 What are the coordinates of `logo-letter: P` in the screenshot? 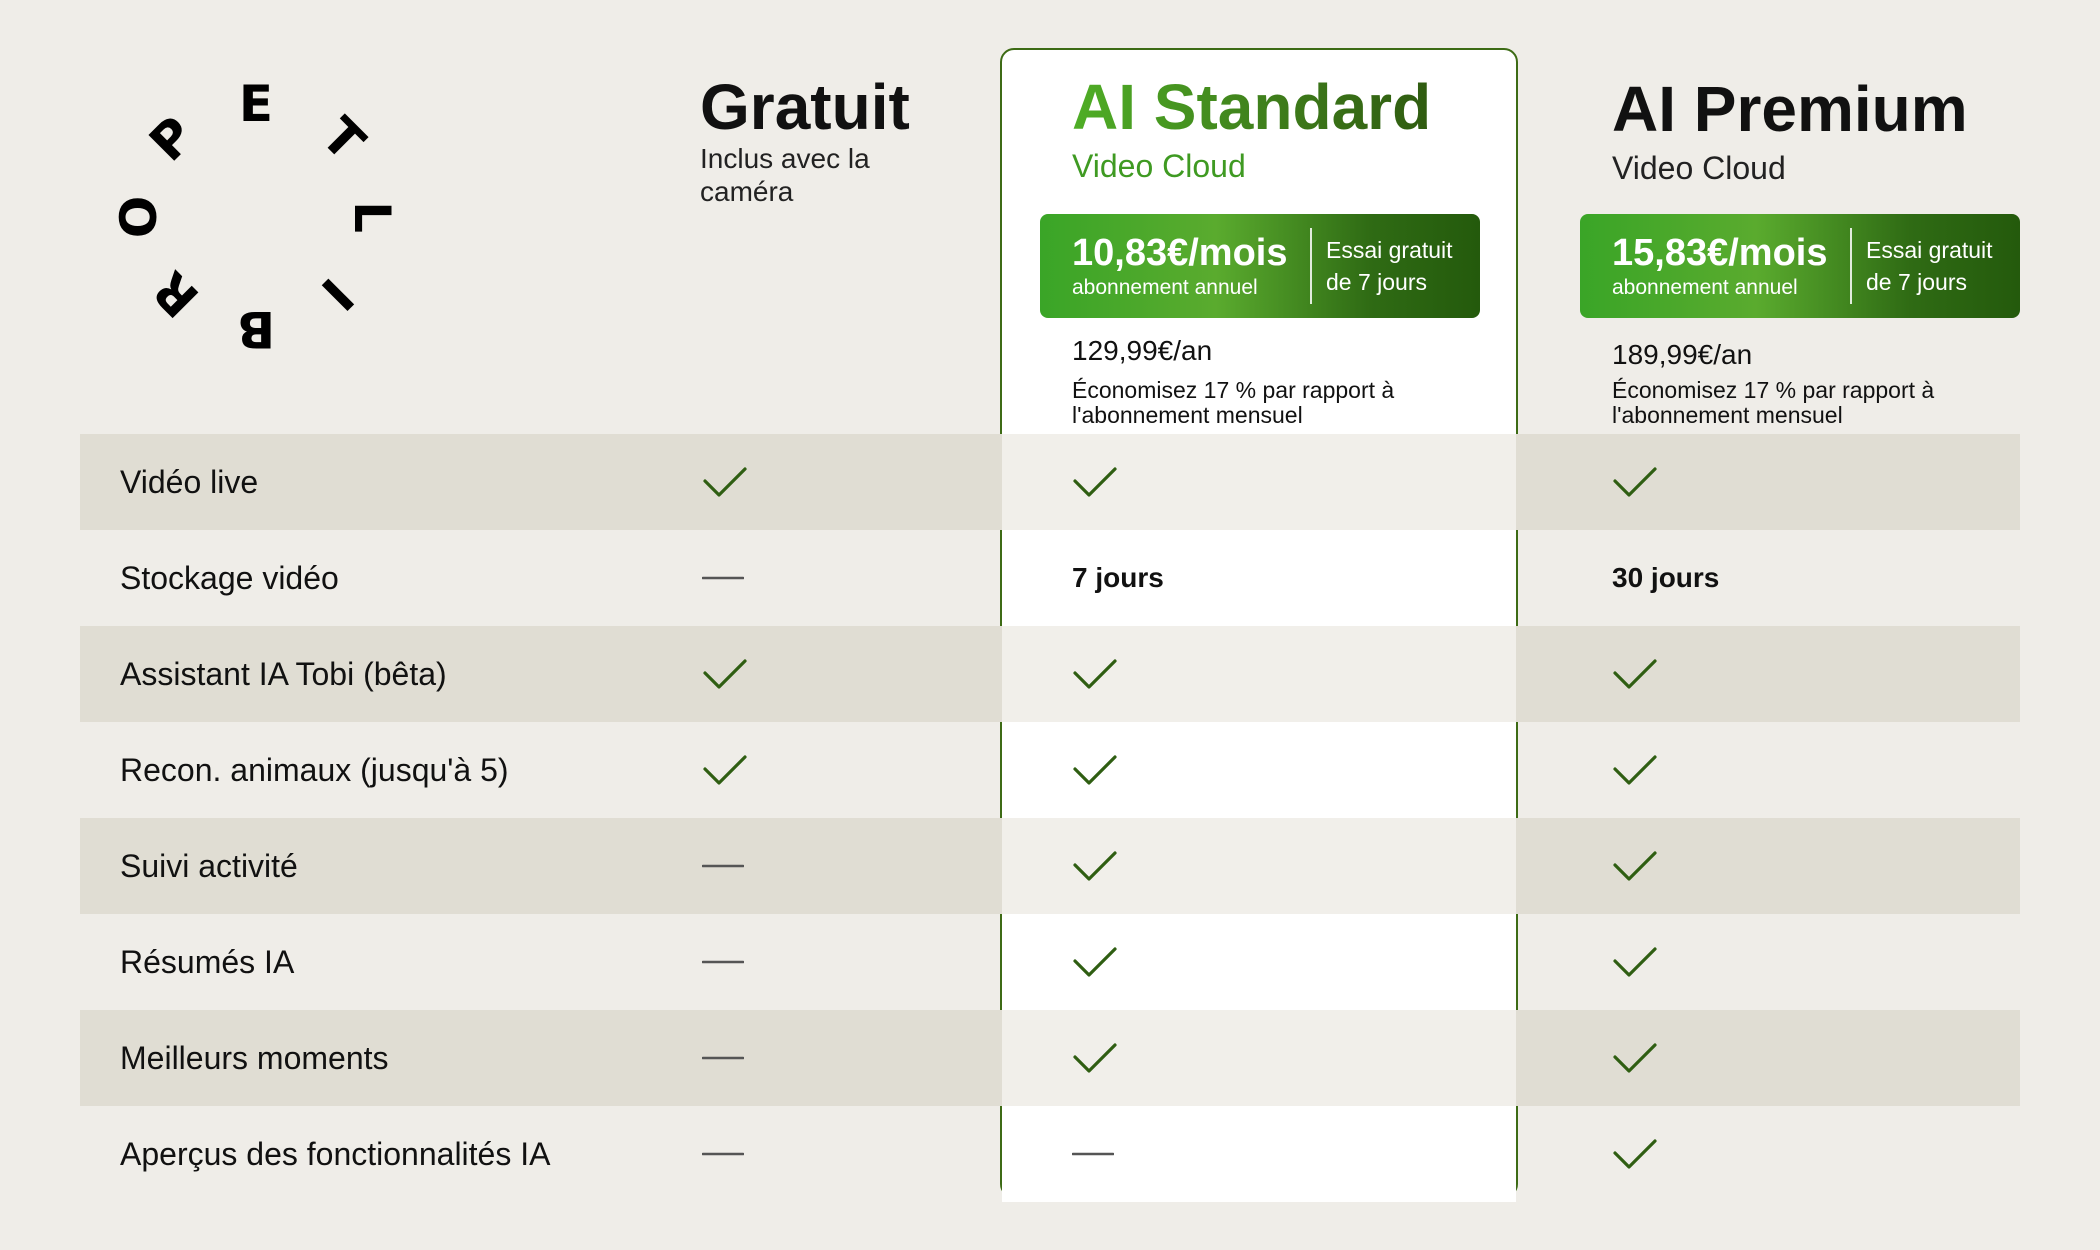 It's located at (172, 139).